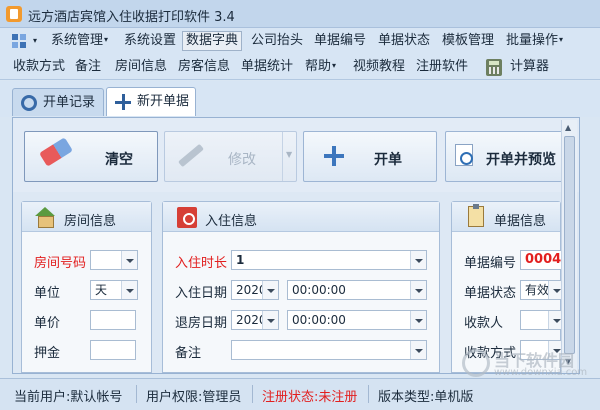 This screenshot has width=600, height=410. I want to click on checkout-date-picker: 2020, so click(255, 320).